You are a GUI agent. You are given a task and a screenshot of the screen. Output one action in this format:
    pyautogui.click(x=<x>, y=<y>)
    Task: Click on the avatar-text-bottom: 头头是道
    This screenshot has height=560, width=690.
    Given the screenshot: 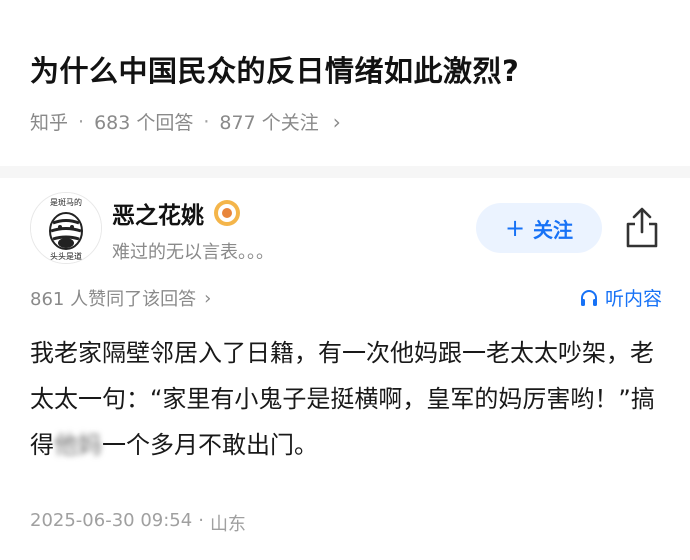 What is the action you would take?
    pyautogui.click(x=66, y=256)
    